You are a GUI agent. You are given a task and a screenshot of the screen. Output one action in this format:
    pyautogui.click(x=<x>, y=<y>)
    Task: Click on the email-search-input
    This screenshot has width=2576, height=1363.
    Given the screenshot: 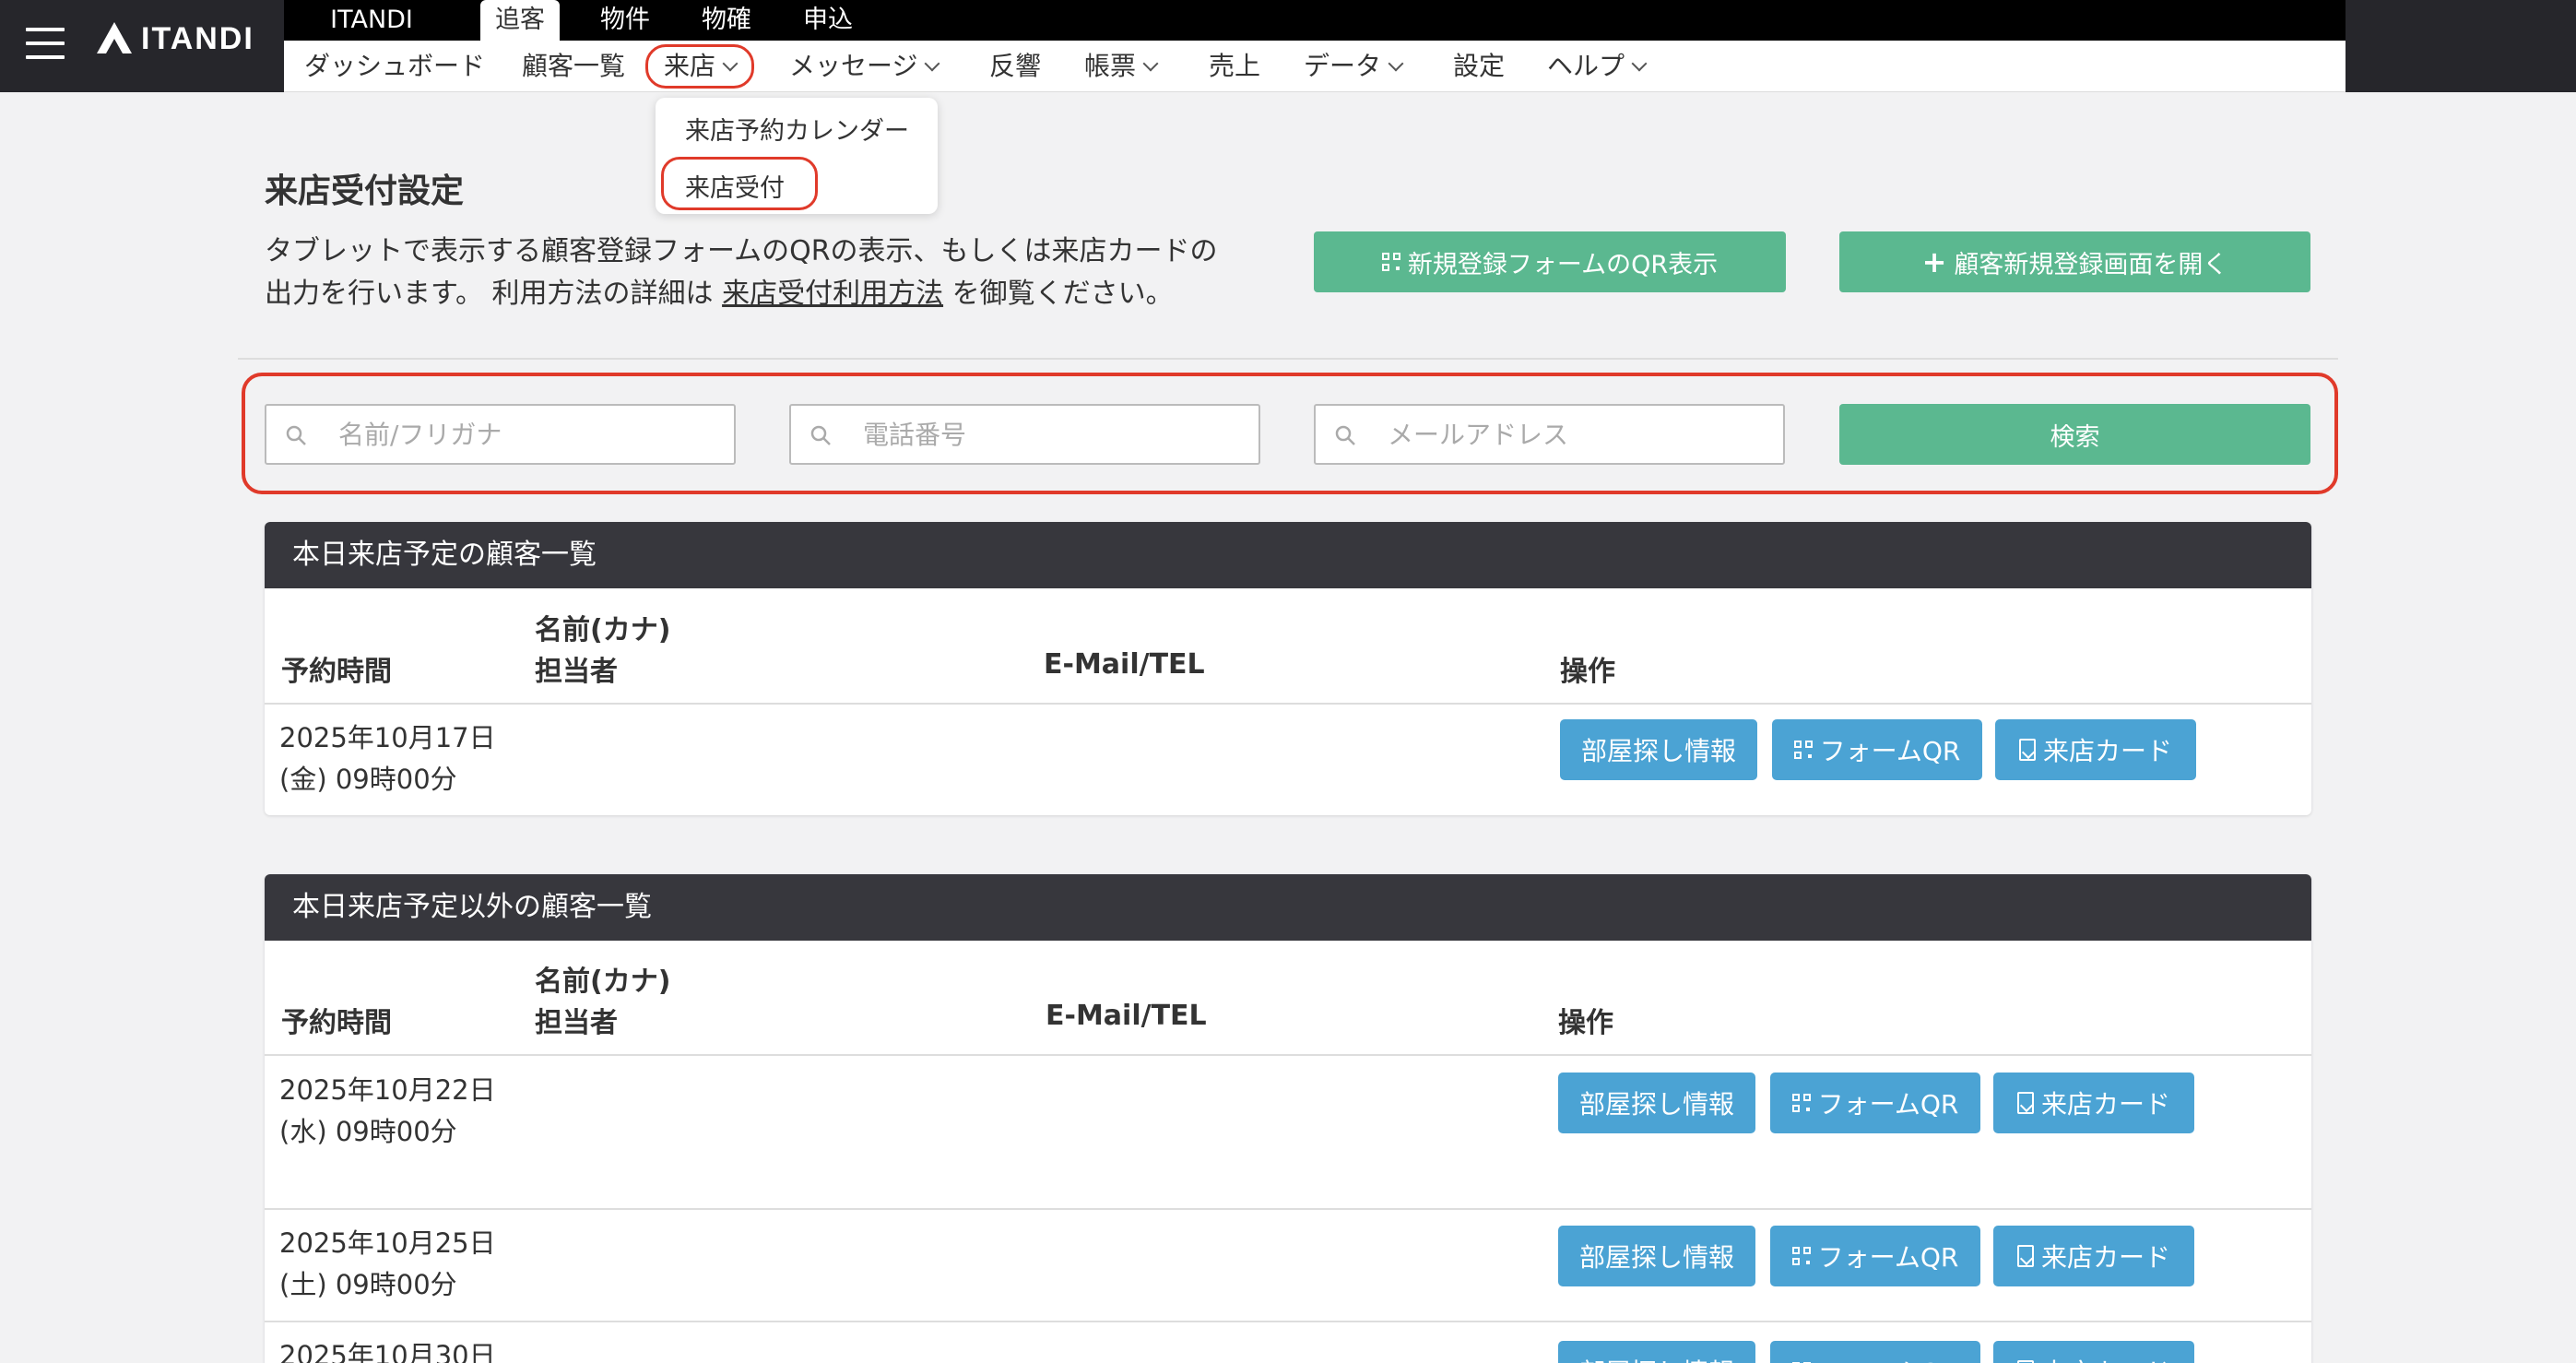 What is the action you would take?
    pyautogui.click(x=1572, y=434)
    